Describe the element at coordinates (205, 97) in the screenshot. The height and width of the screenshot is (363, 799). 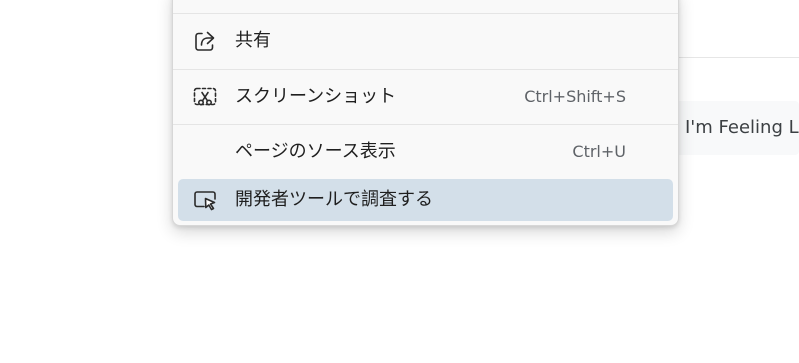
I see `screenshot-icon` at that location.